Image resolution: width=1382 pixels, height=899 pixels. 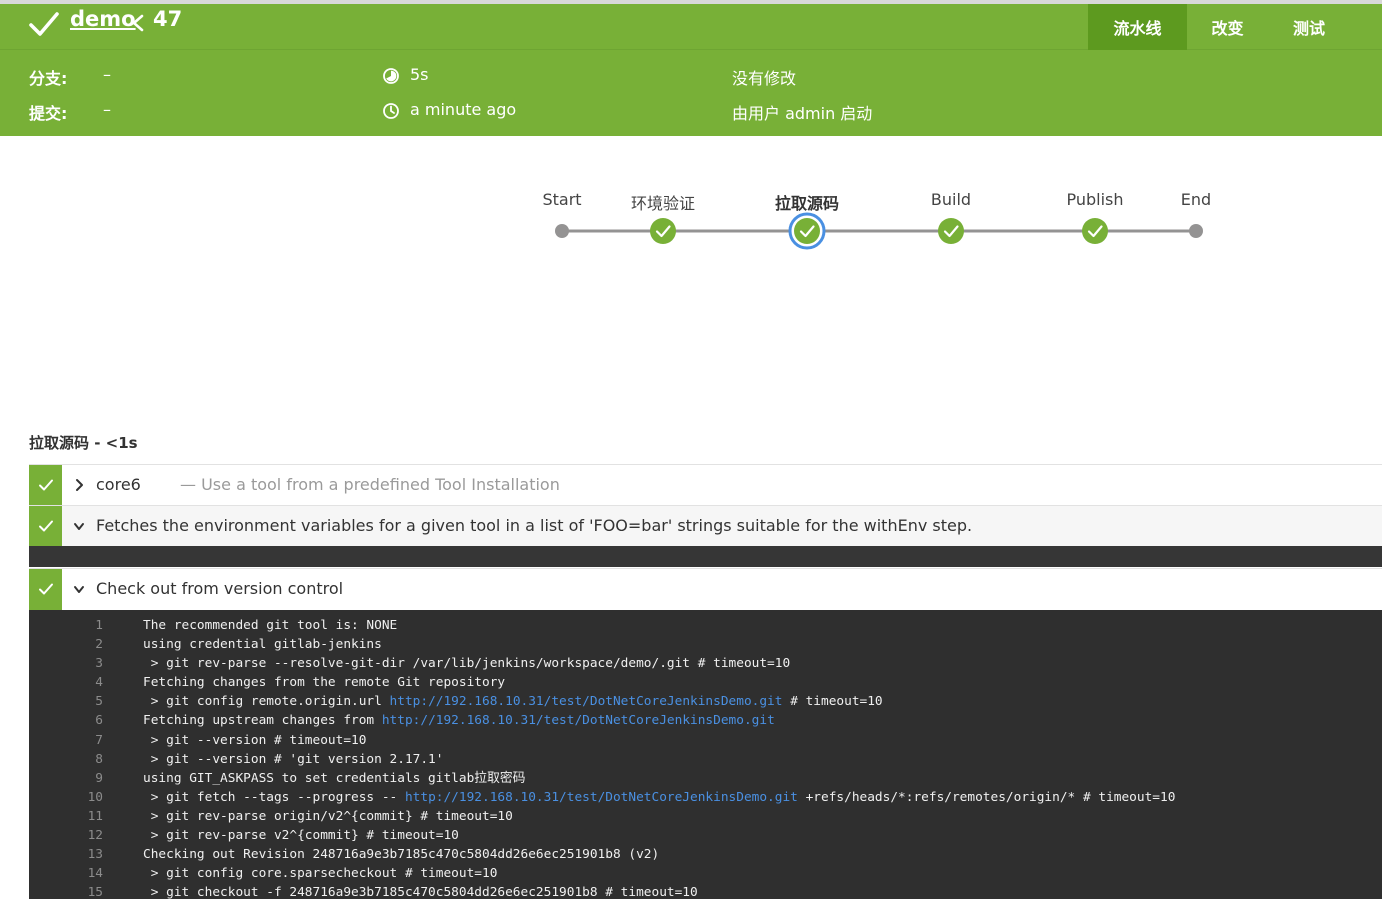 I want to click on header-tabs: 流水线 改变 测试 制, so click(x=1235, y=27).